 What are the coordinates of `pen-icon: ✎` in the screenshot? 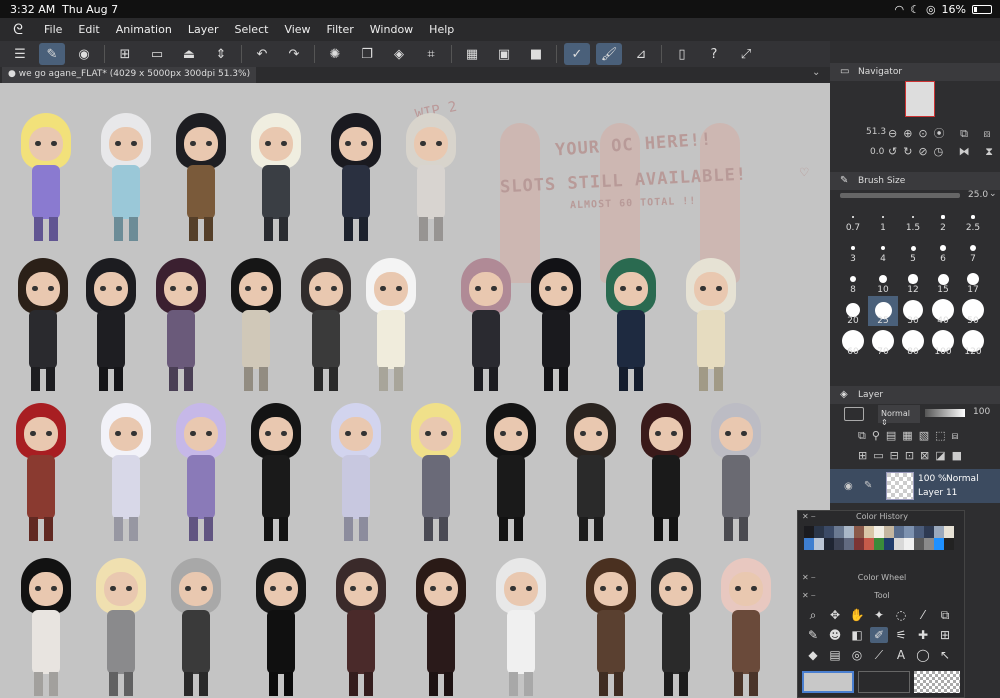 It's located at (813, 635).